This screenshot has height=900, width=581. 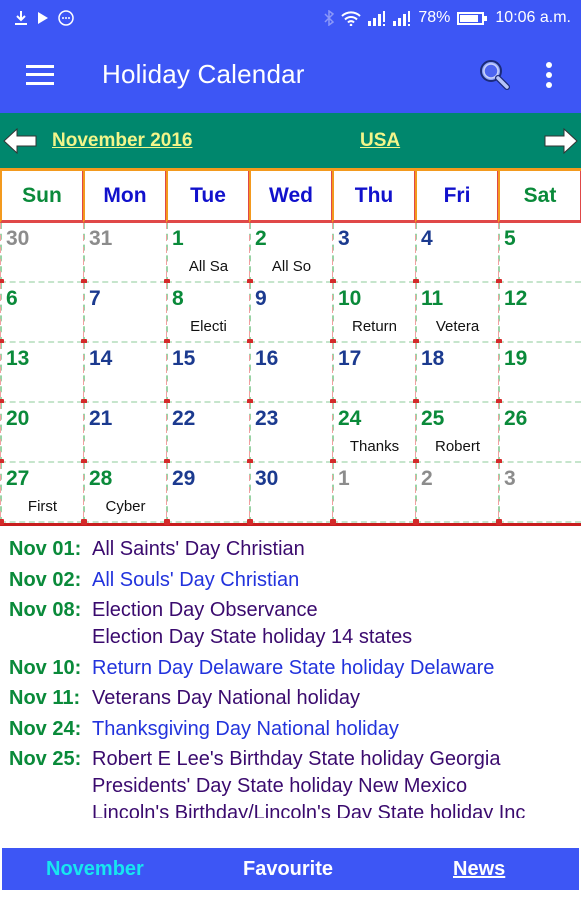 I want to click on weekday-header-tue: Tue, so click(x=207, y=197).